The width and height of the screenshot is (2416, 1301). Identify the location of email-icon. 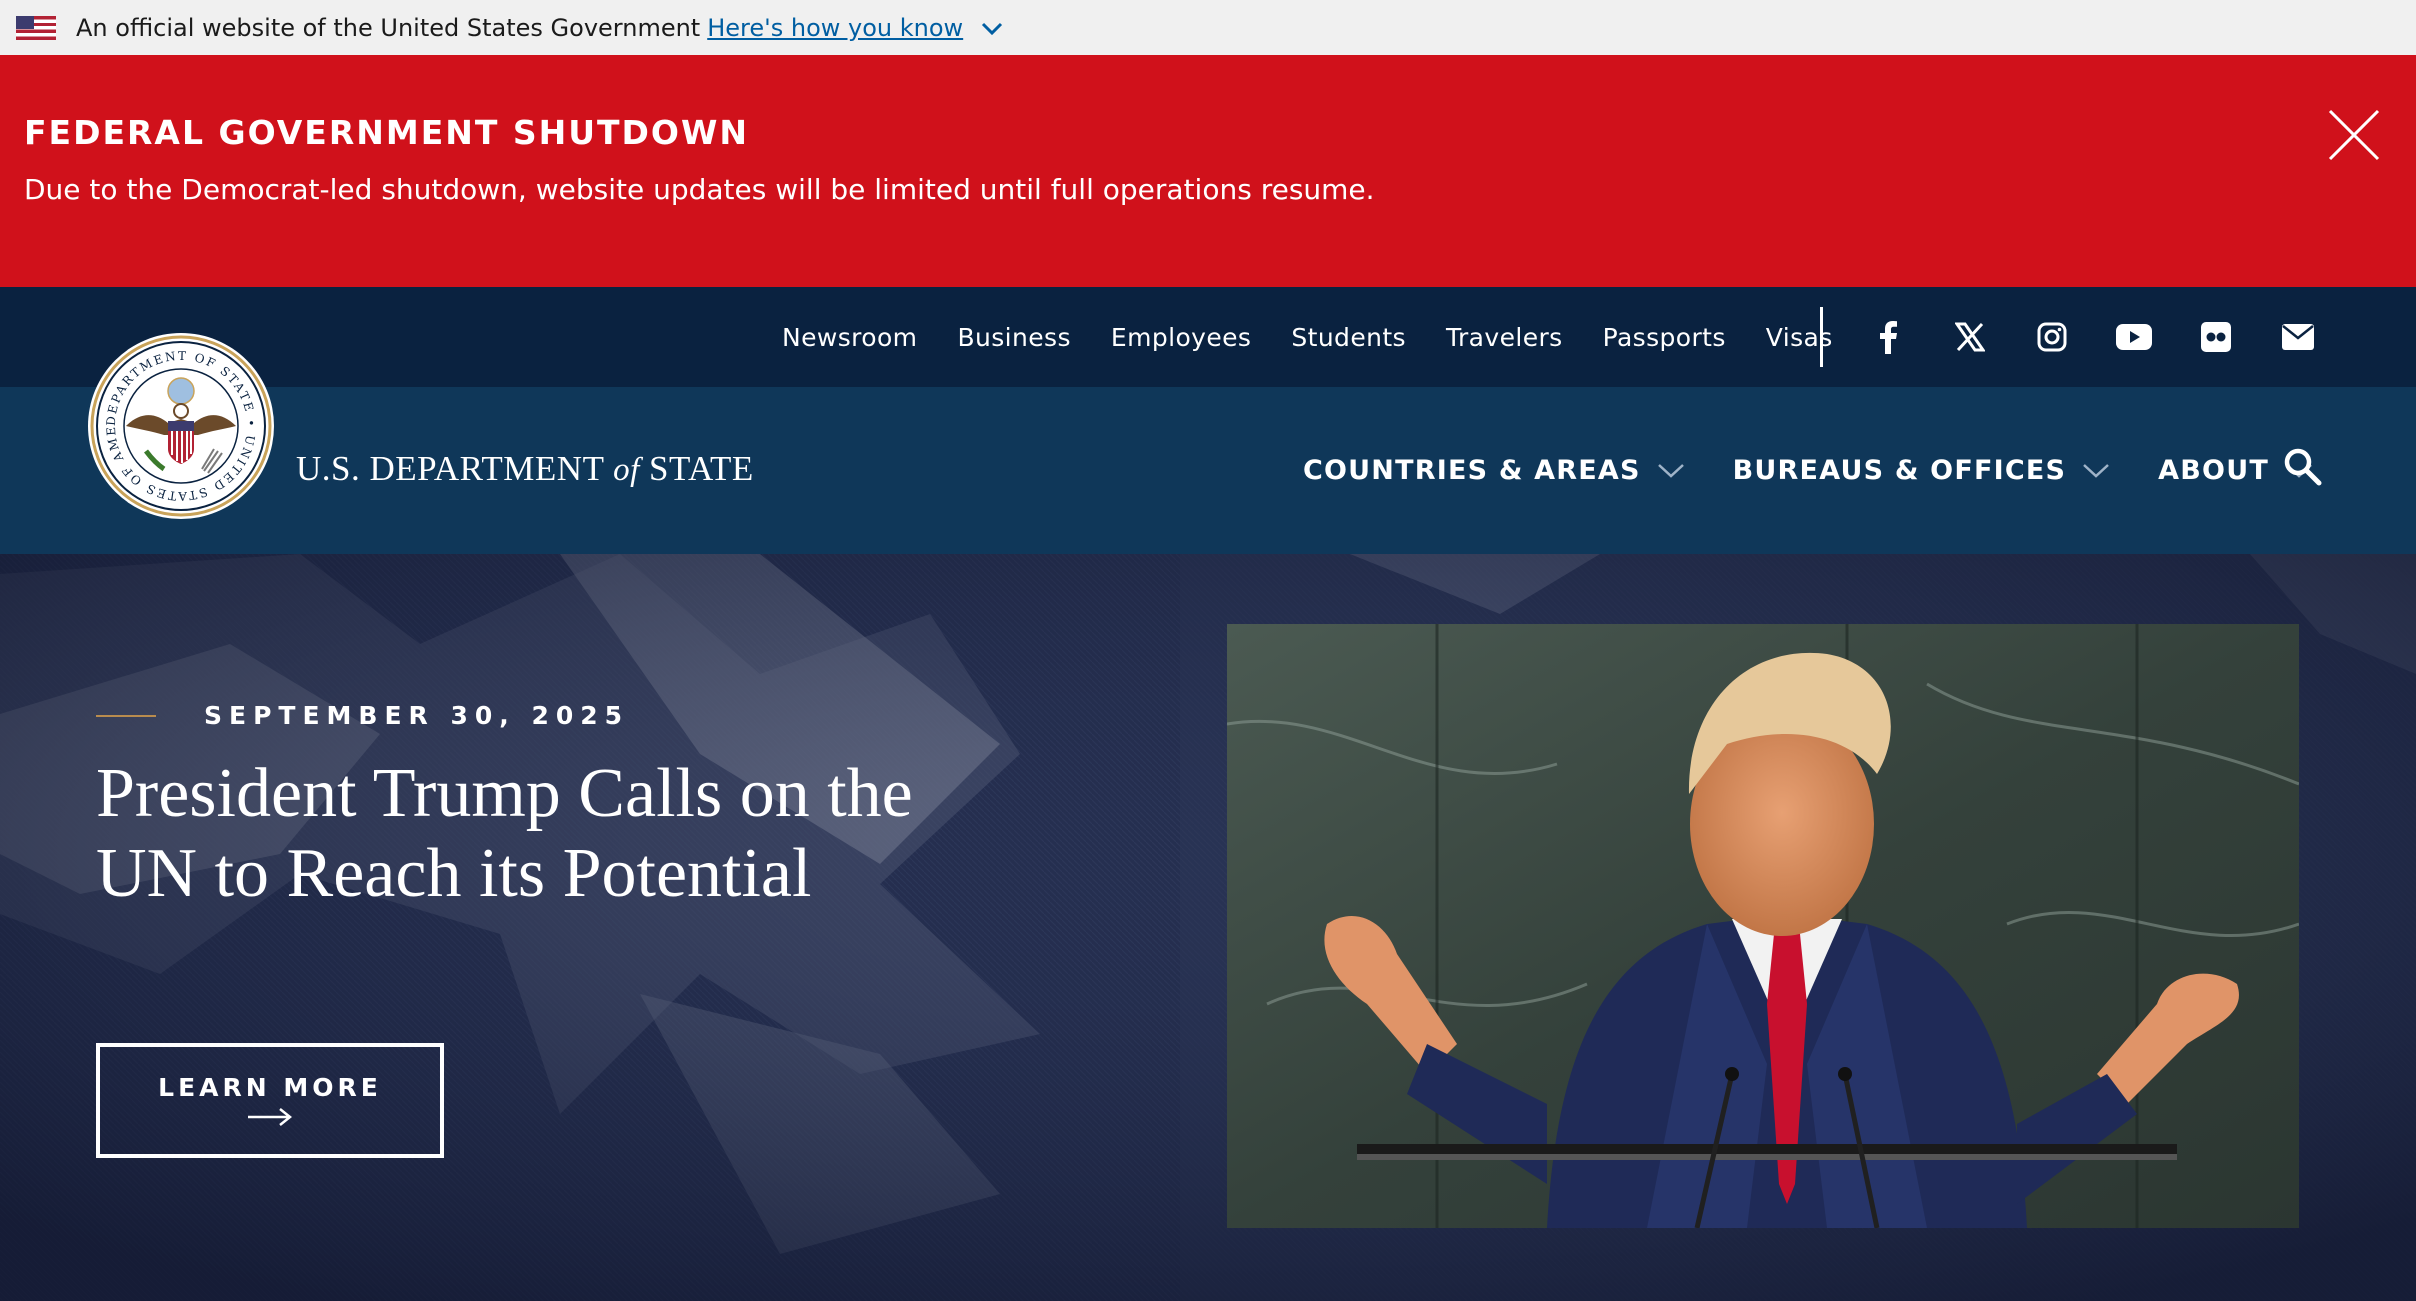
(2298, 337).